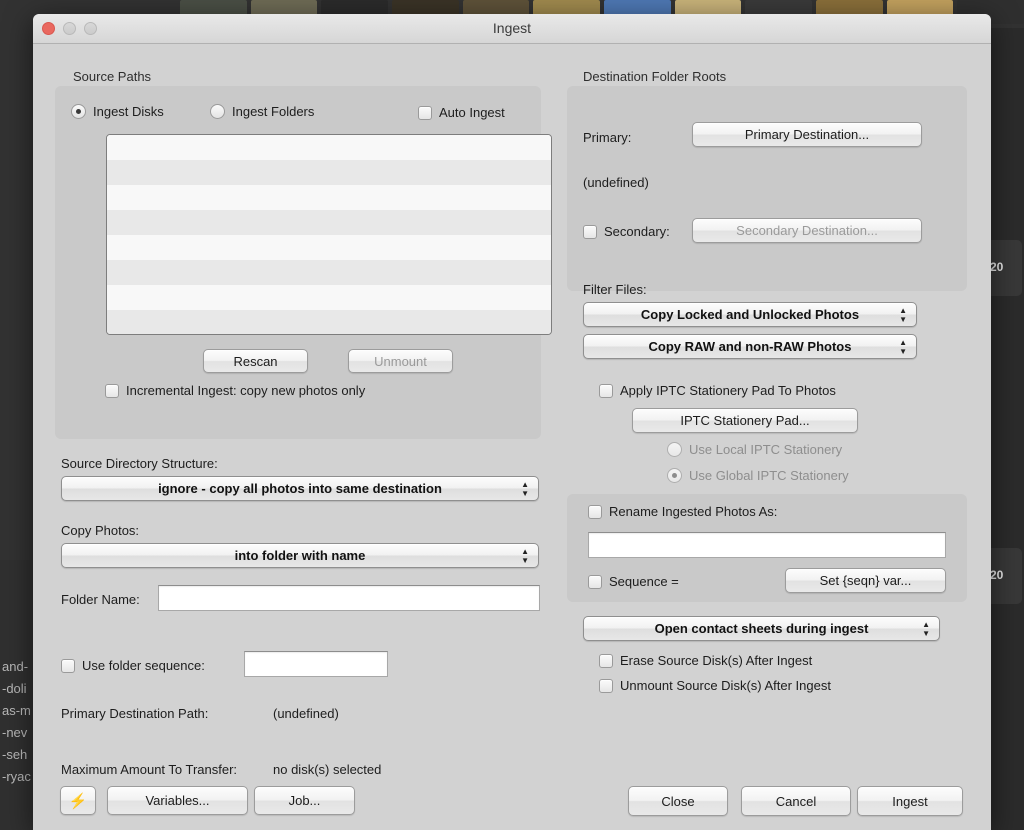  What do you see at coordinates (143, 665) in the screenshot?
I see `use-folder-sequence-label: Use folder sequence:` at bounding box center [143, 665].